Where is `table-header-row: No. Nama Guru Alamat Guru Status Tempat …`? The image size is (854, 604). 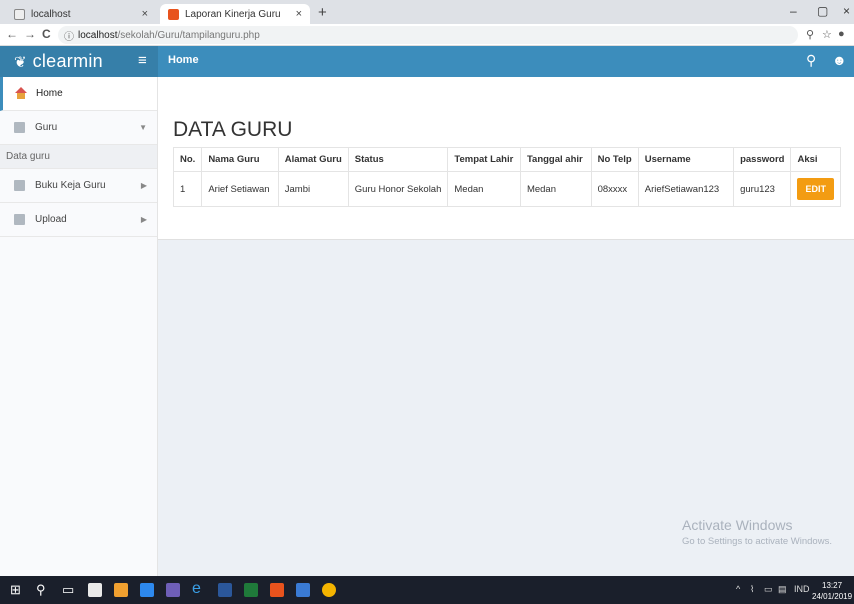
table-header-row: No. Nama Guru Alamat Guru Status Tempat … is located at coordinates (506, 159).